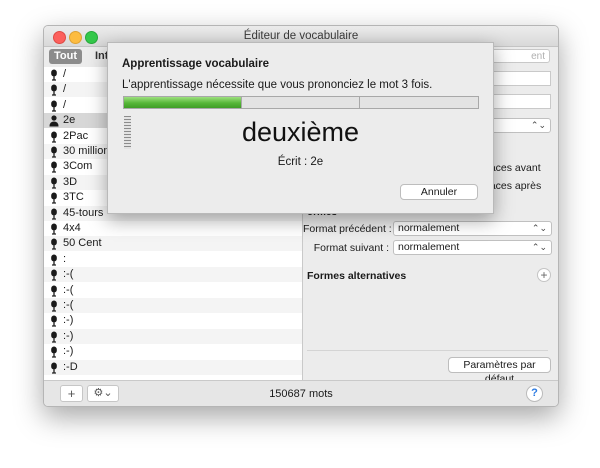 This screenshot has height=468, width=600. Describe the element at coordinates (70, 181) in the screenshot. I see `list-item-label: 3D` at that location.